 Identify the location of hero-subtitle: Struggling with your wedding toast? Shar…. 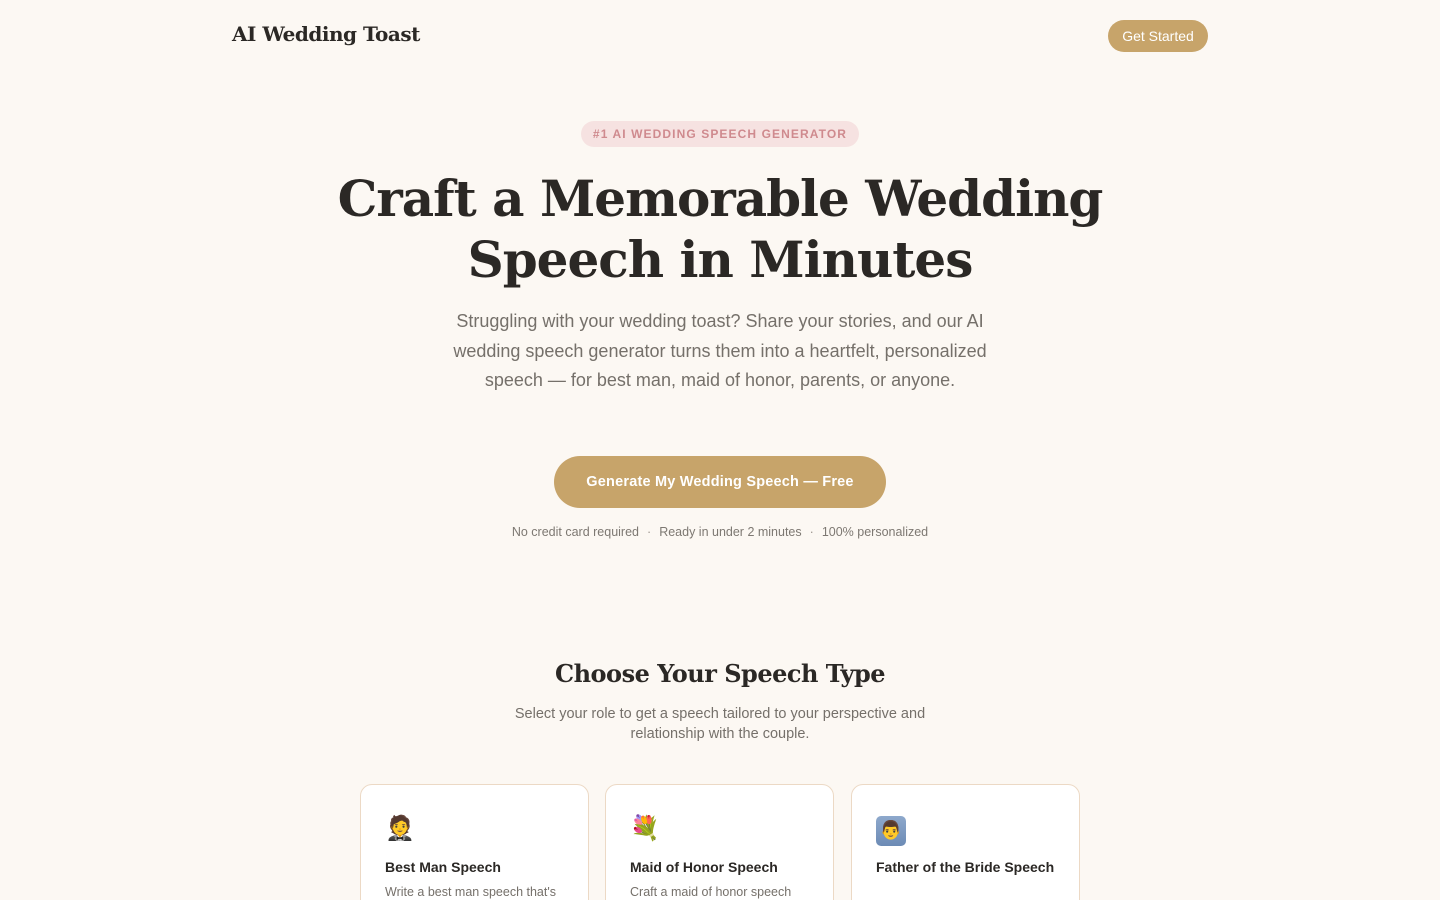
(720, 350).